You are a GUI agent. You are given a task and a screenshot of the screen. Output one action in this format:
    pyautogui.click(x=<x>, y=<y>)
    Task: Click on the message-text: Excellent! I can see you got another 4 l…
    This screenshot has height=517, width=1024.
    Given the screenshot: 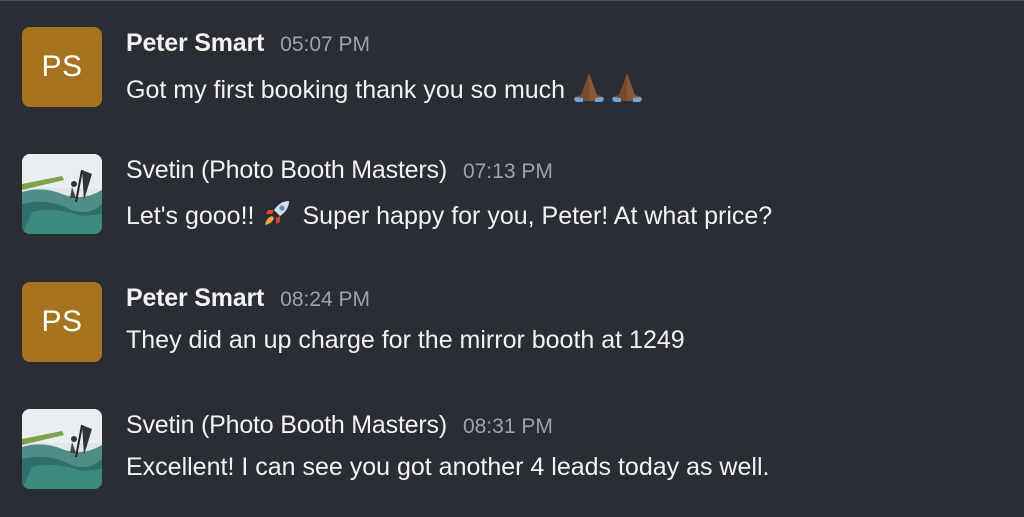 What is the action you would take?
    pyautogui.click(x=448, y=467)
    